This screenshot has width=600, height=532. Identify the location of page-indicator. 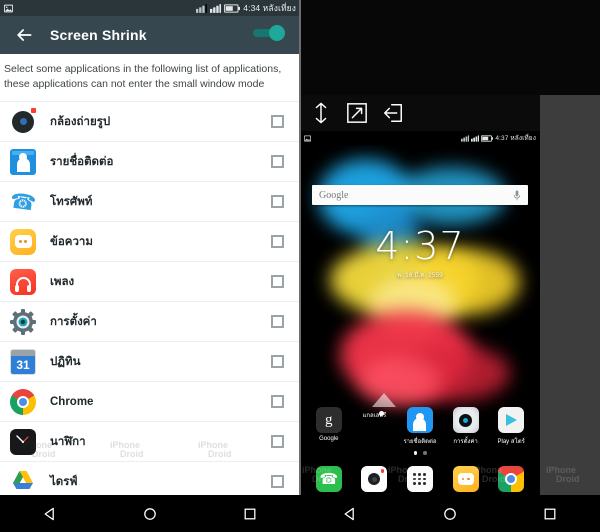
(420, 453).